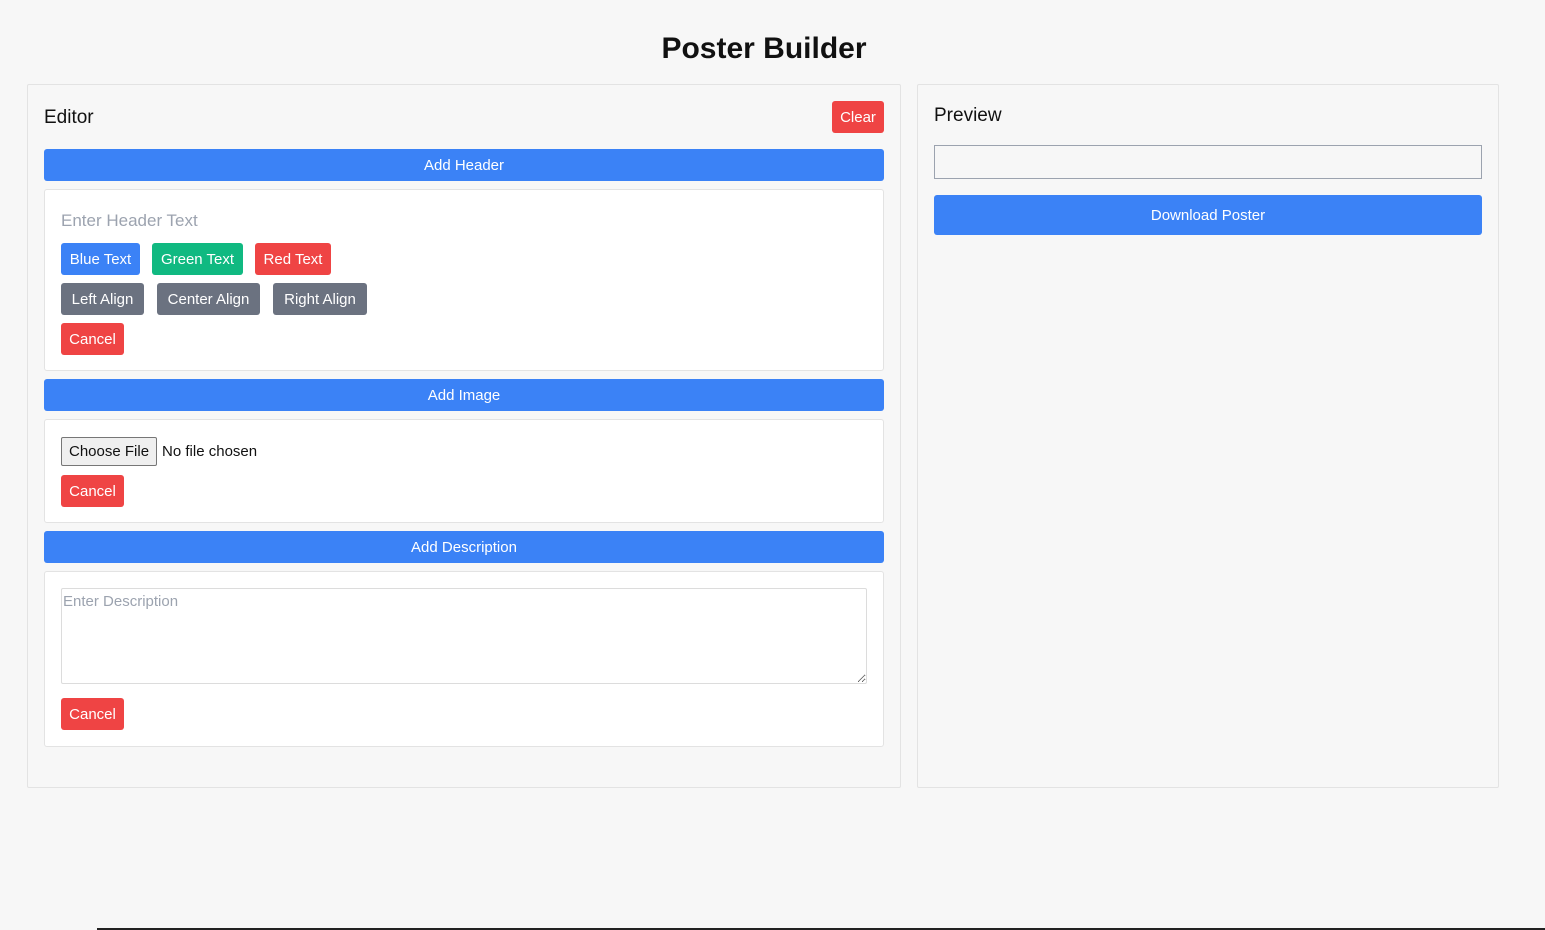 The height and width of the screenshot is (930, 1545). What do you see at coordinates (311, 221) in the screenshot?
I see `header-text-input` at bounding box center [311, 221].